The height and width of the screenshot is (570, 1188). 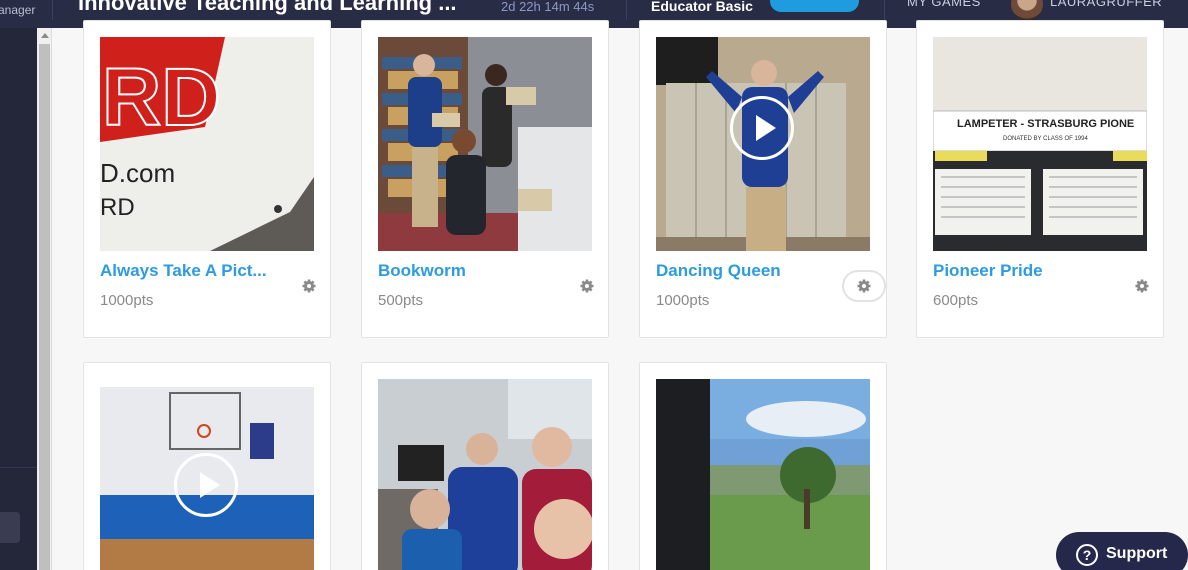 I want to click on my-games-link: MY GAMES, so click(x=944, y=4).